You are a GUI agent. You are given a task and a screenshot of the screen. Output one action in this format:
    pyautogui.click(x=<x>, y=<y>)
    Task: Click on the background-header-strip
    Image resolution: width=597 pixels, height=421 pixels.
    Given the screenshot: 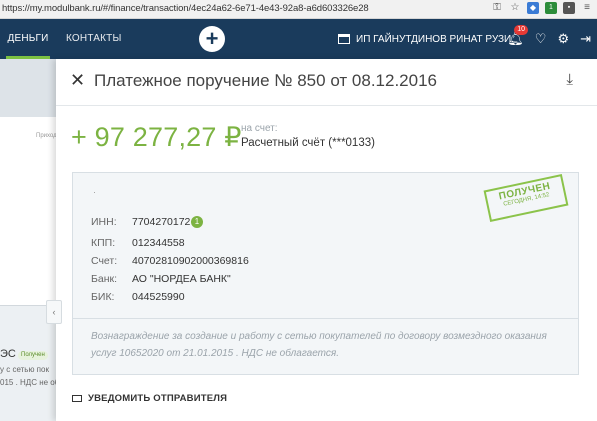 What is the action you would take?
    pyautogui.click(x=32, y=88)
    